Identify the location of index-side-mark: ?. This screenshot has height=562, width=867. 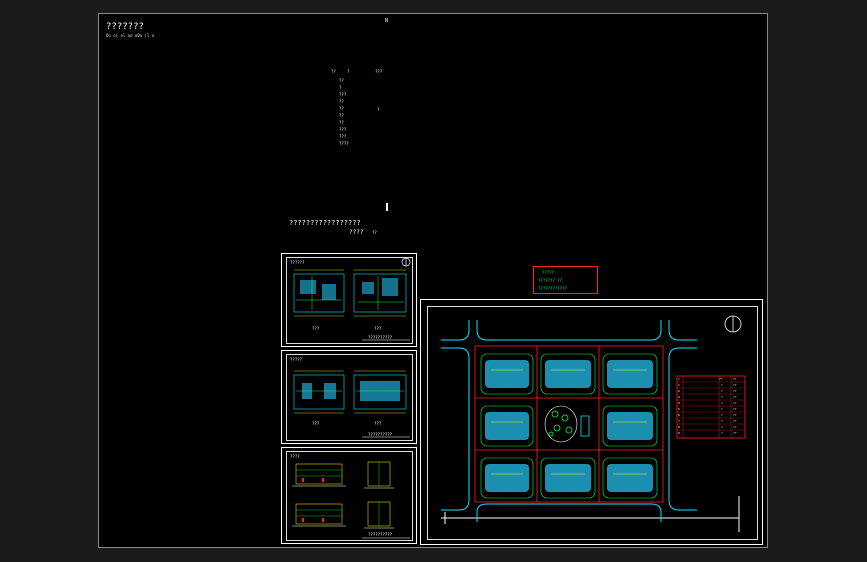
(378, 109).